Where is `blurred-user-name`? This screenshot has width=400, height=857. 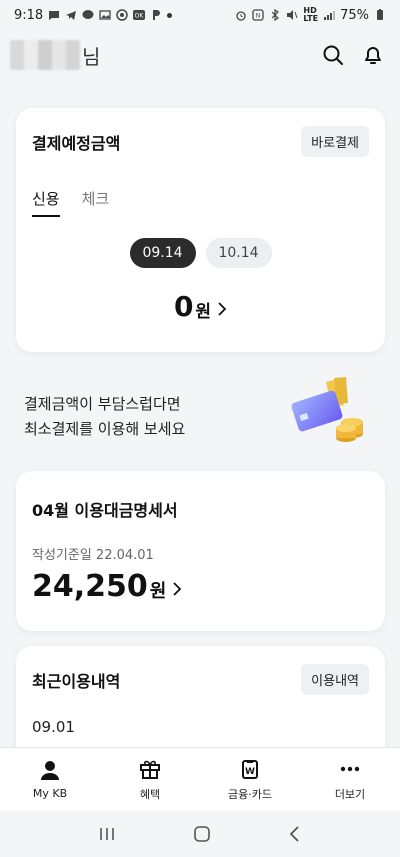
blurred-user-name is located at coordinates (45, 55).